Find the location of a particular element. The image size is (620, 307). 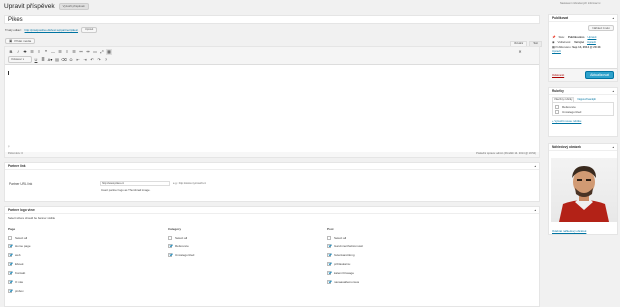

read-more-icon: ▭ is located at coordinates (95, 52).